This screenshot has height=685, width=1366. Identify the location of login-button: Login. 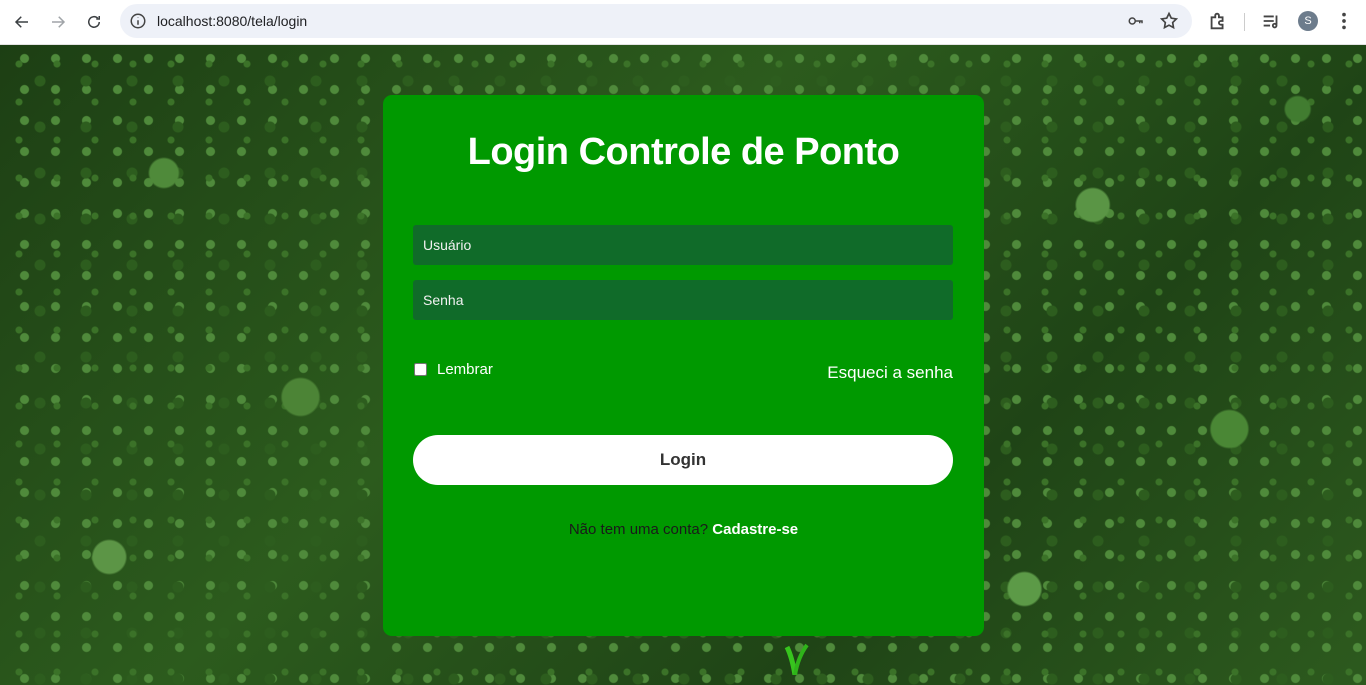
(683, 460).